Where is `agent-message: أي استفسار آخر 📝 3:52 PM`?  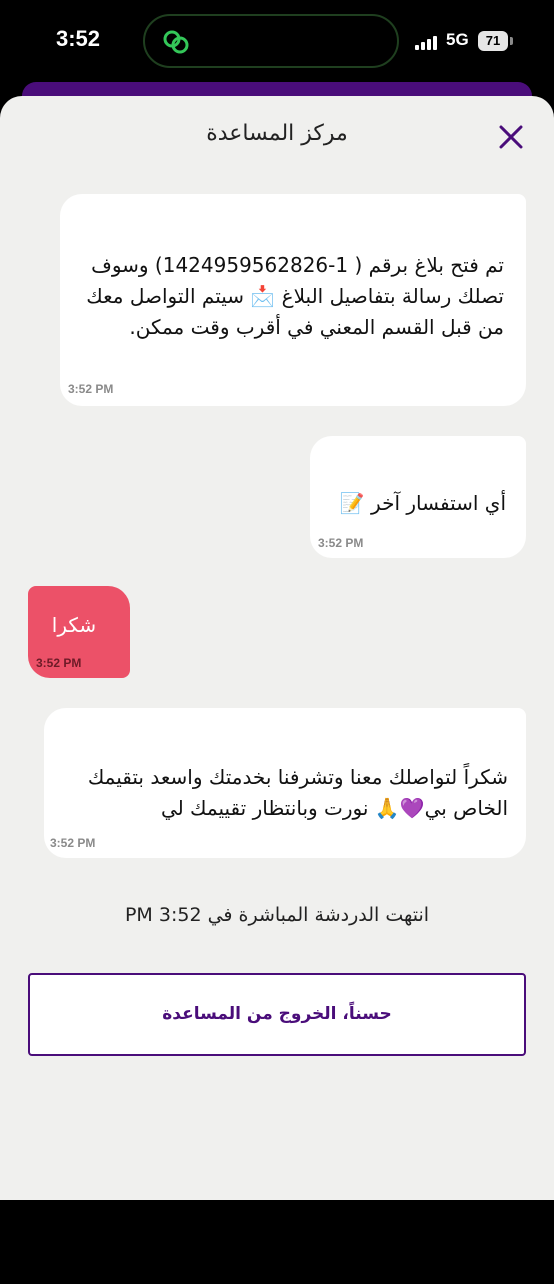 agent-message: أي استفسار آخر 📝 3:52 PM is located at coordinates (418, 497).